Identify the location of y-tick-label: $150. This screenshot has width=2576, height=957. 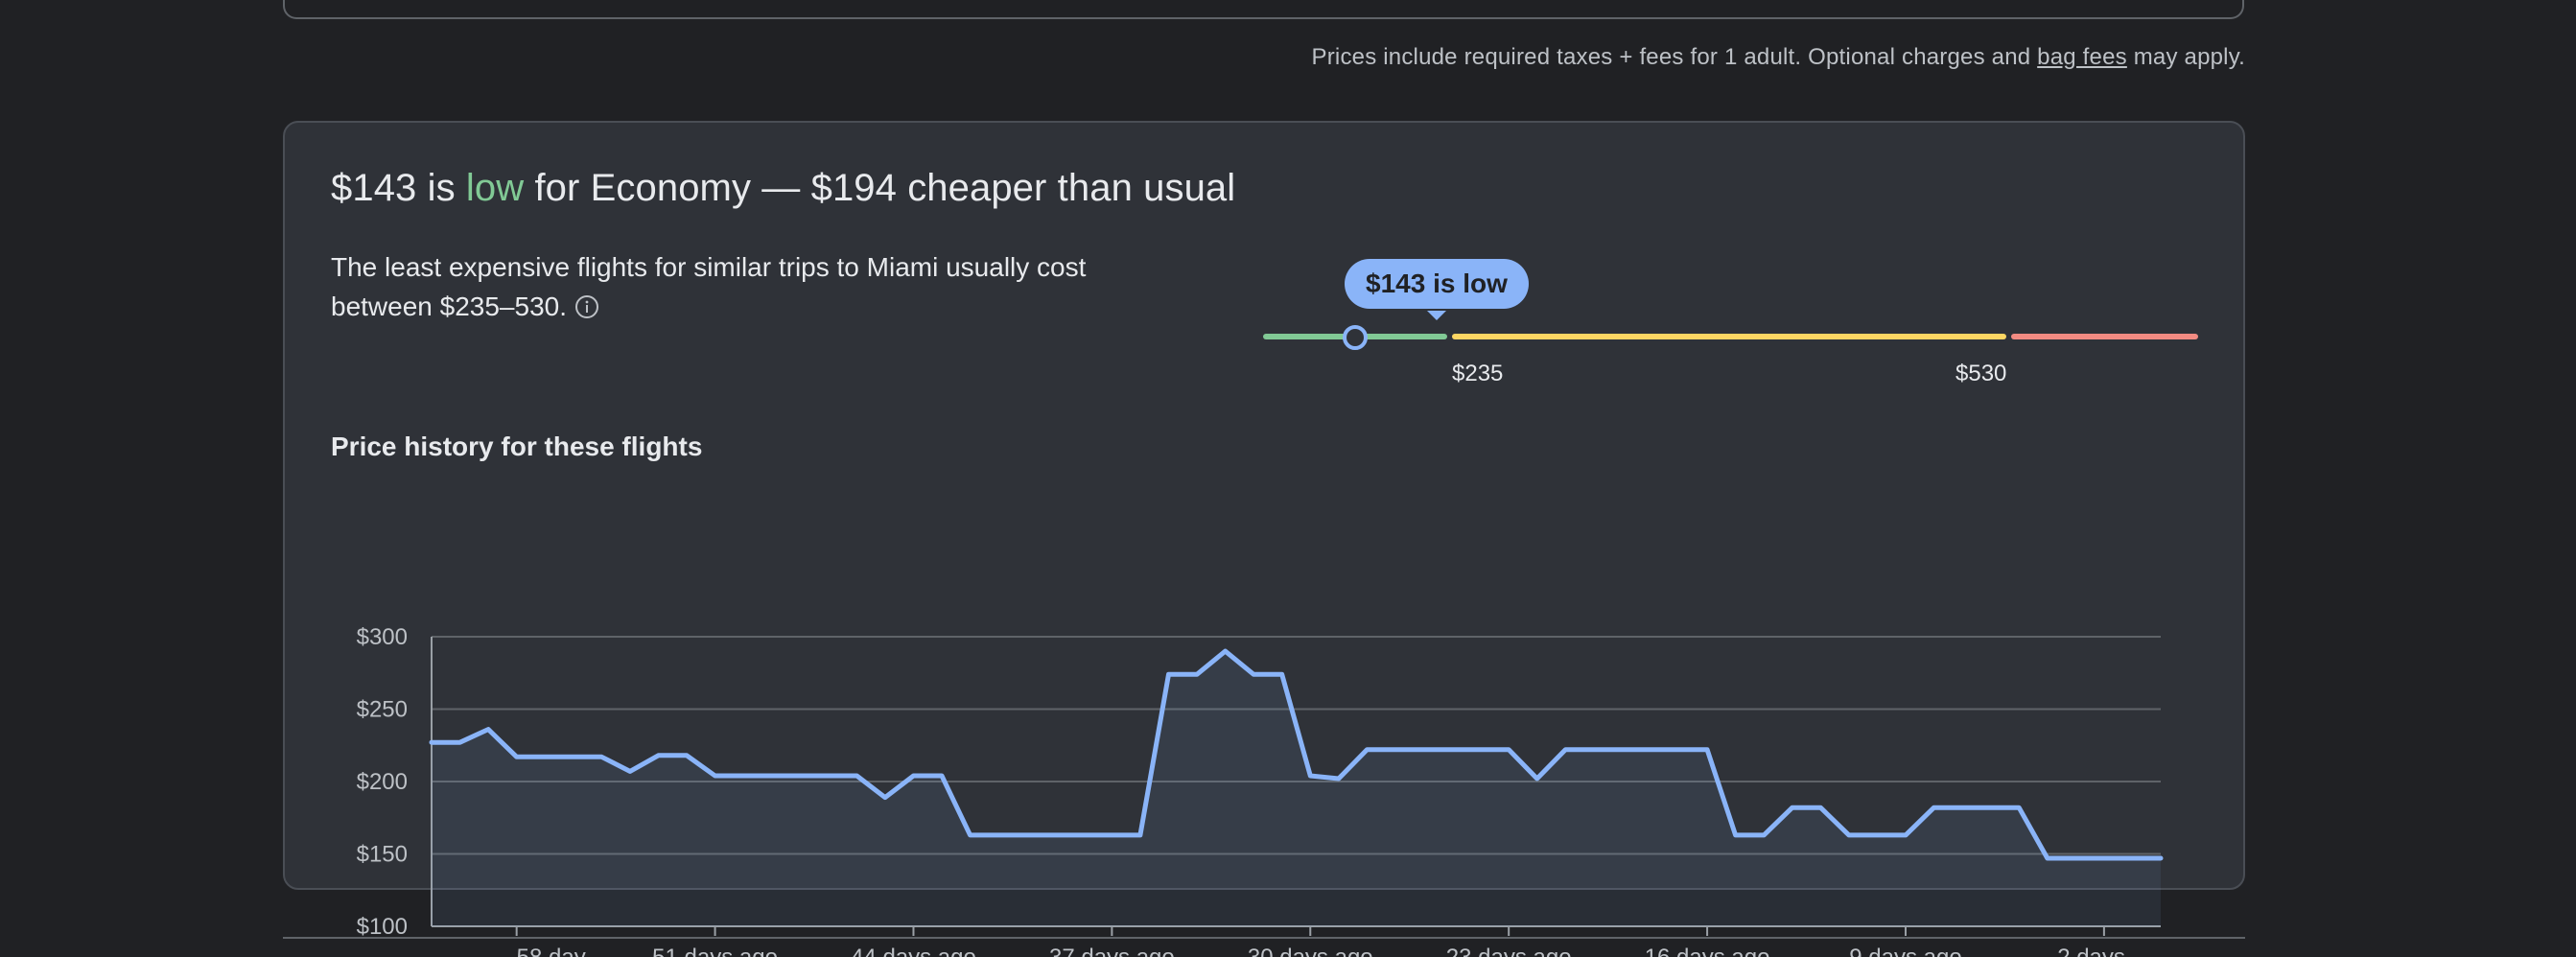
(382, 855).